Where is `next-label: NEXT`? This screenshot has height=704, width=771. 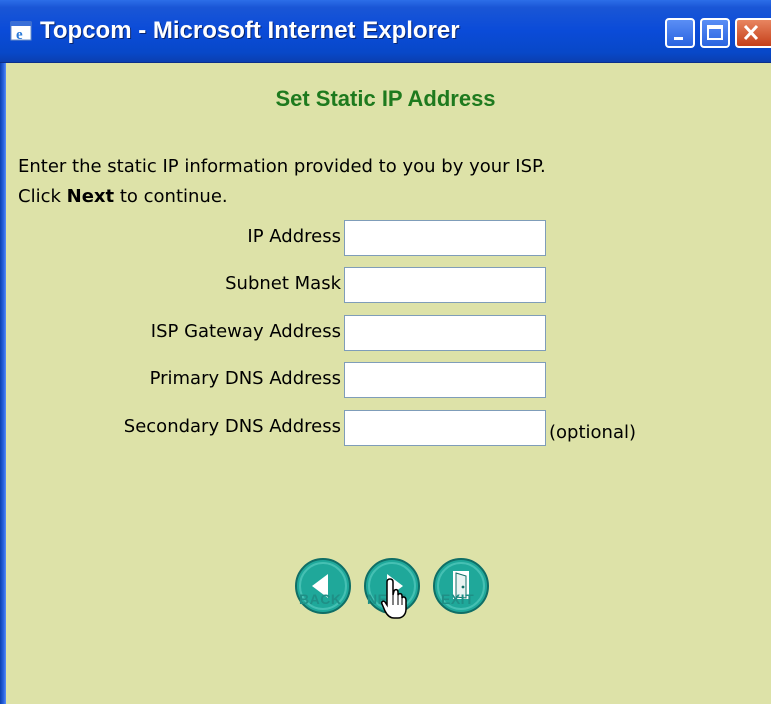 next-label: NEXT is located at coordinates (387, 599).